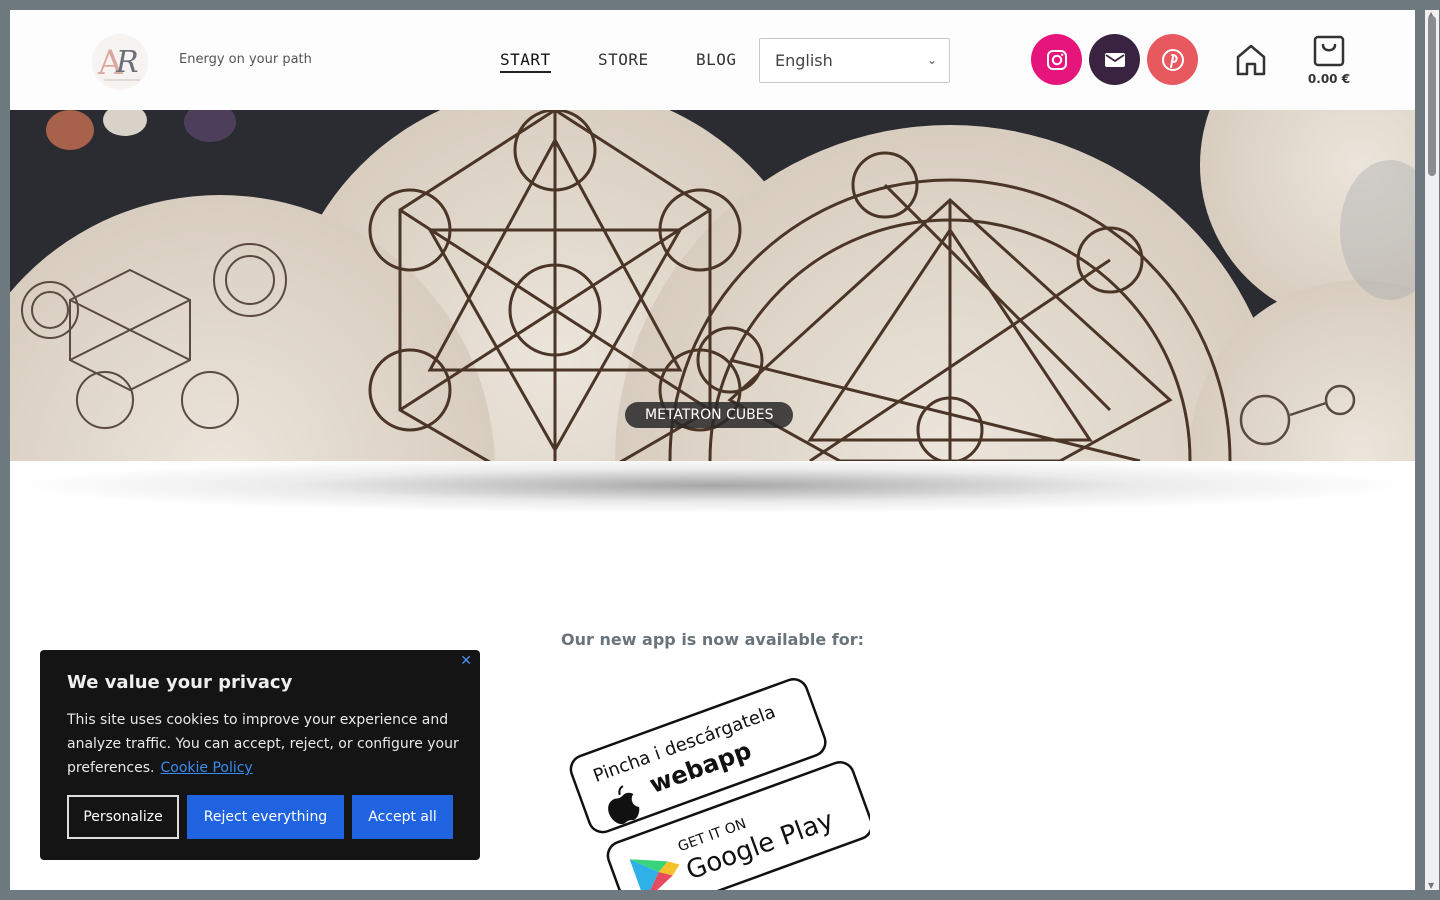 The width and height of the screenshot is (1440, 900). Describe the element at coordinates (709, 415) in the screenshot. I see `hero-caption: METATRON CUBES` at that location.